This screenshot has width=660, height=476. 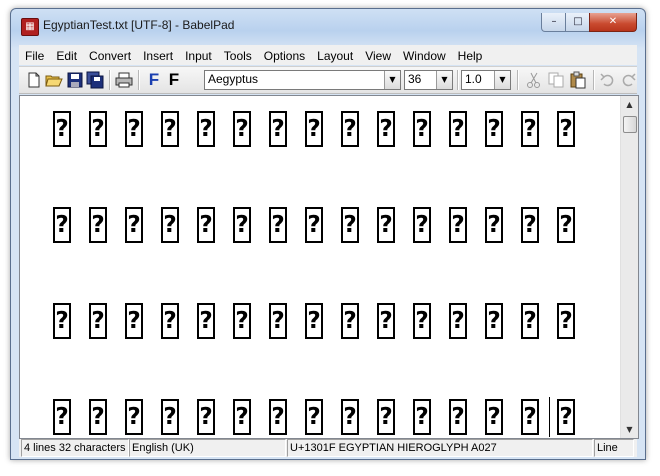 I want to click on menu-view: View, so click(x=378, y=57).